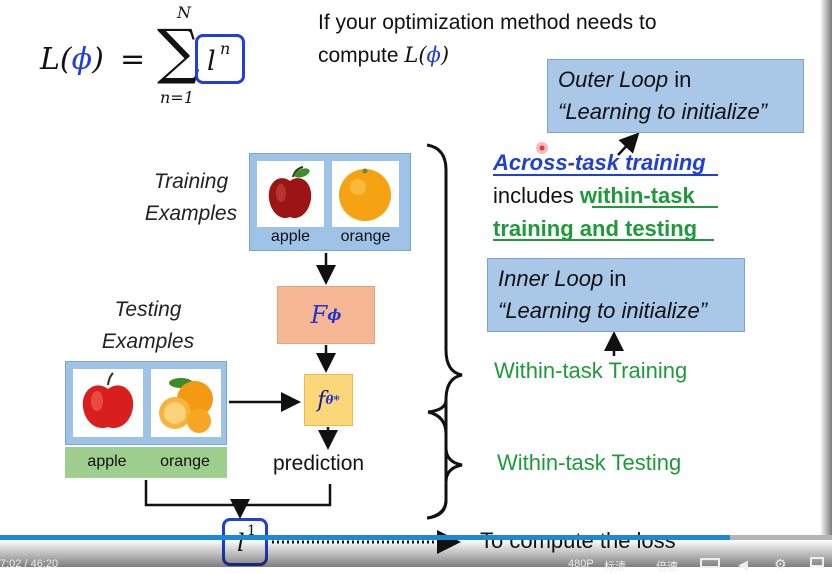 The width and height of the screenshot is (832, 574). I want to click on time-display: 7:02 / 46:20, so click(29, 564).